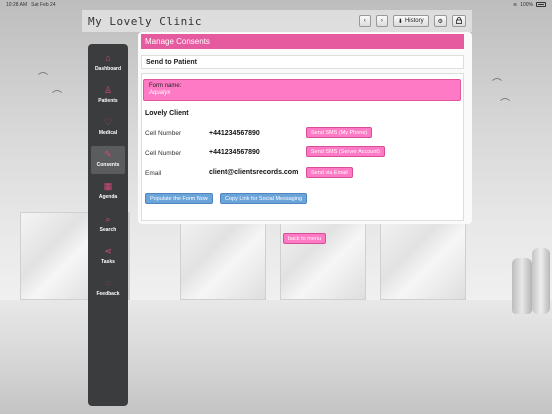  I want to click on heart-icon: ♡, so click(108, 122).